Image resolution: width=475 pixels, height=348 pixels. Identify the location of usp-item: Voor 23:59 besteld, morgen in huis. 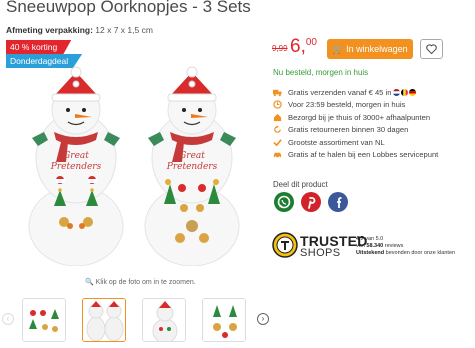
(373, 105).